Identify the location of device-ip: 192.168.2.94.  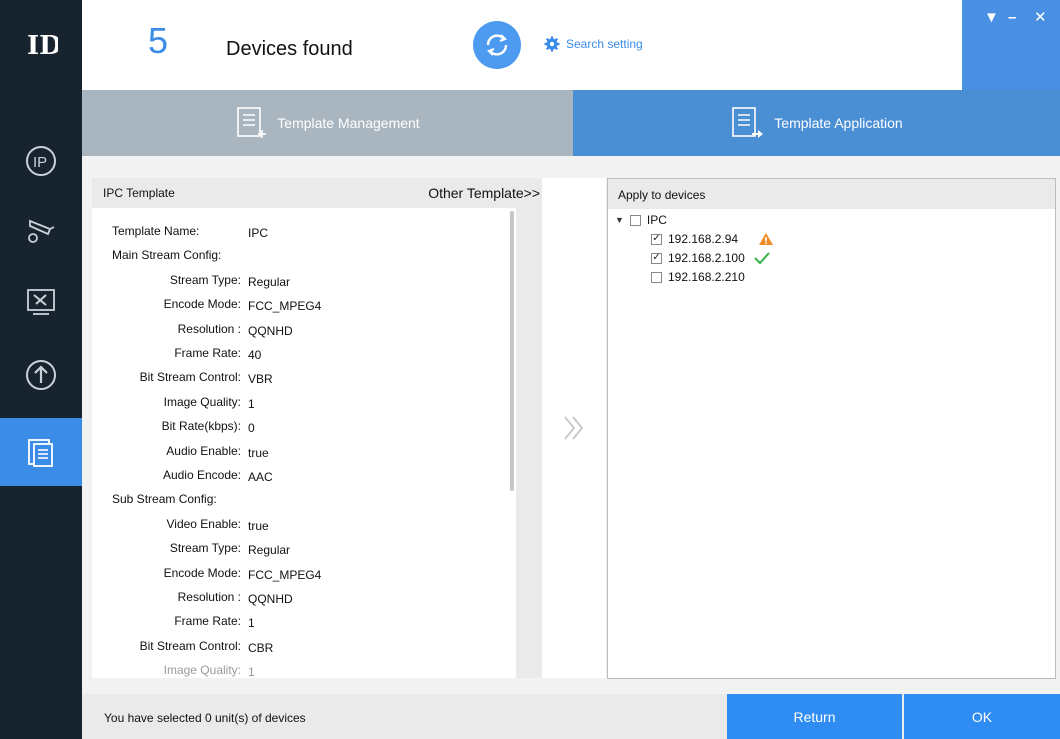
(703, 239).